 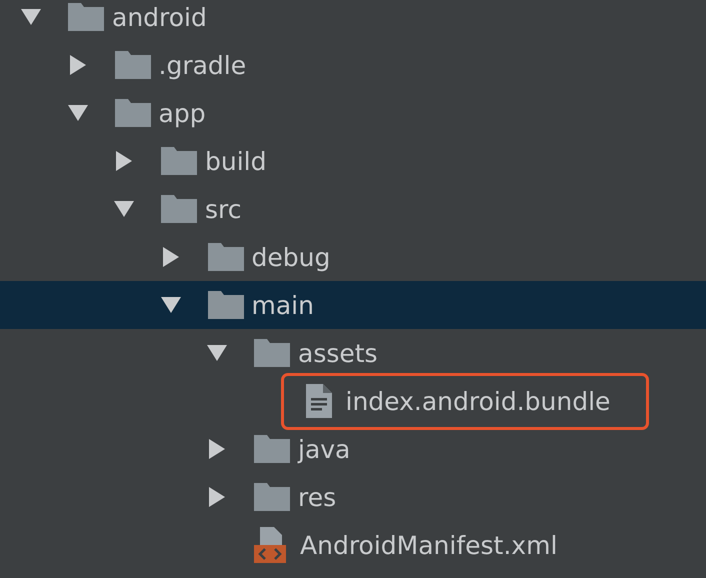 What do you see at coordinates (478, 401) in the screenshot?
I see `item-label: index.android.bundle` at bounding box center [478, 401].